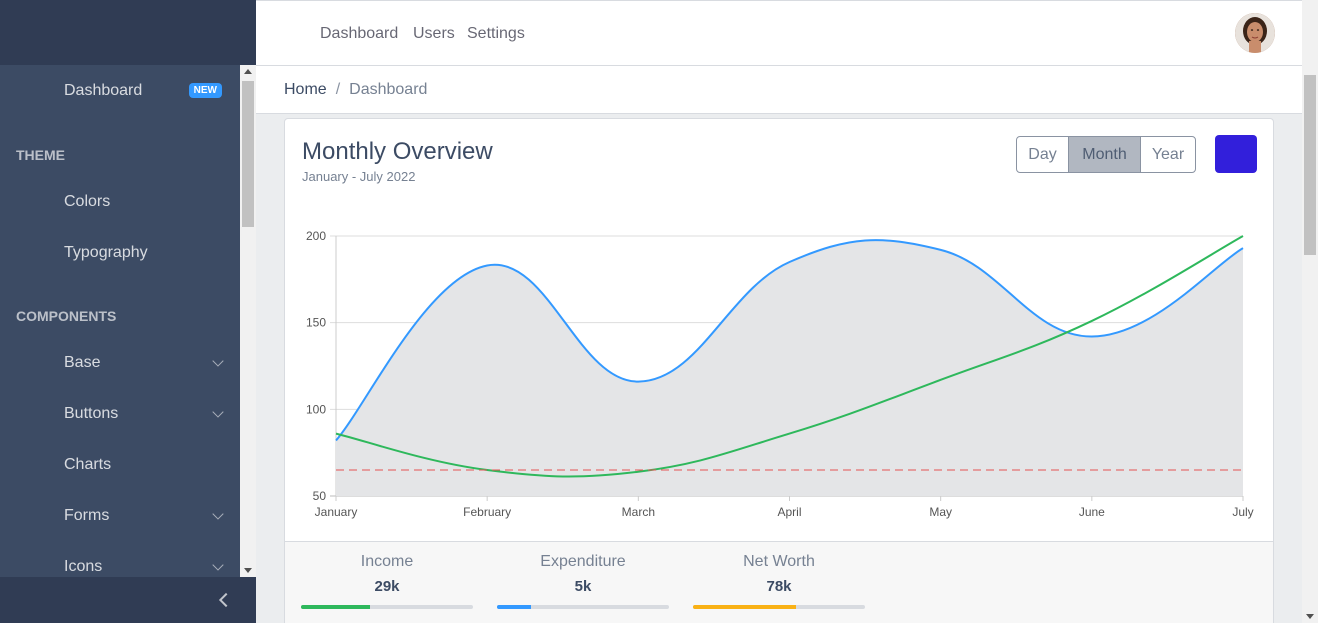 This screenshot has height=623, width=1318. Describe the element at coordinates (205, 90) in the screenshot. I see `new-badge: NEW` at that location.